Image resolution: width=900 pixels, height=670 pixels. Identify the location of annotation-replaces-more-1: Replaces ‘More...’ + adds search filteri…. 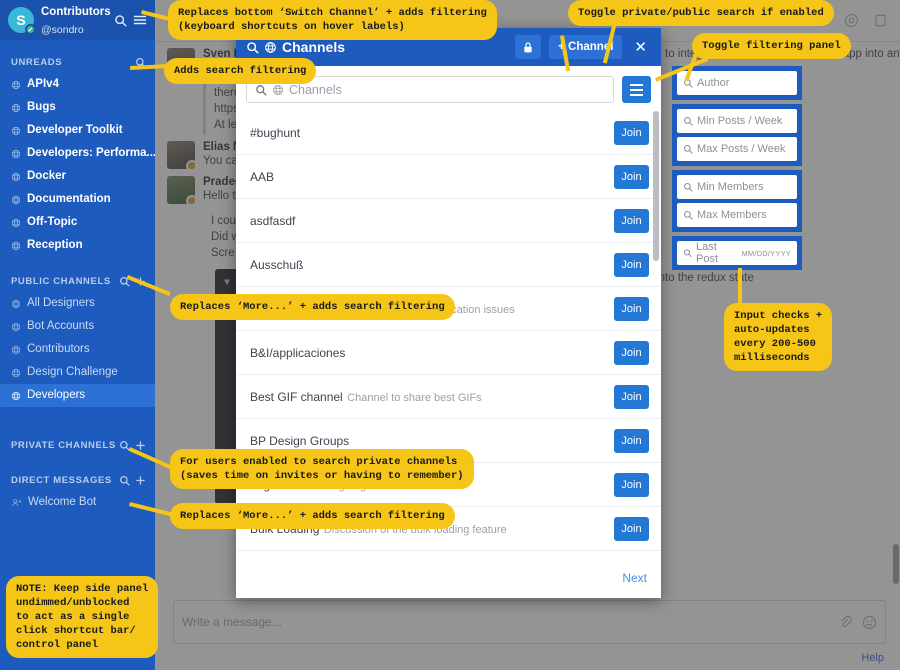
(312, 307).